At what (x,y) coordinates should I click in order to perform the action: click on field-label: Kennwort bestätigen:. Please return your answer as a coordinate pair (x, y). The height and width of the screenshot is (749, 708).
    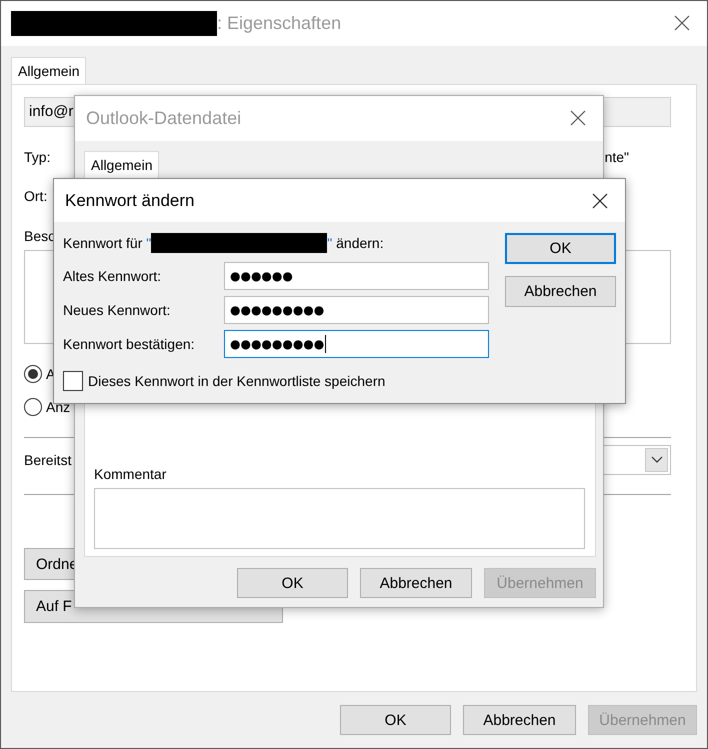
    Looking at the image, I should click on (129, 344).